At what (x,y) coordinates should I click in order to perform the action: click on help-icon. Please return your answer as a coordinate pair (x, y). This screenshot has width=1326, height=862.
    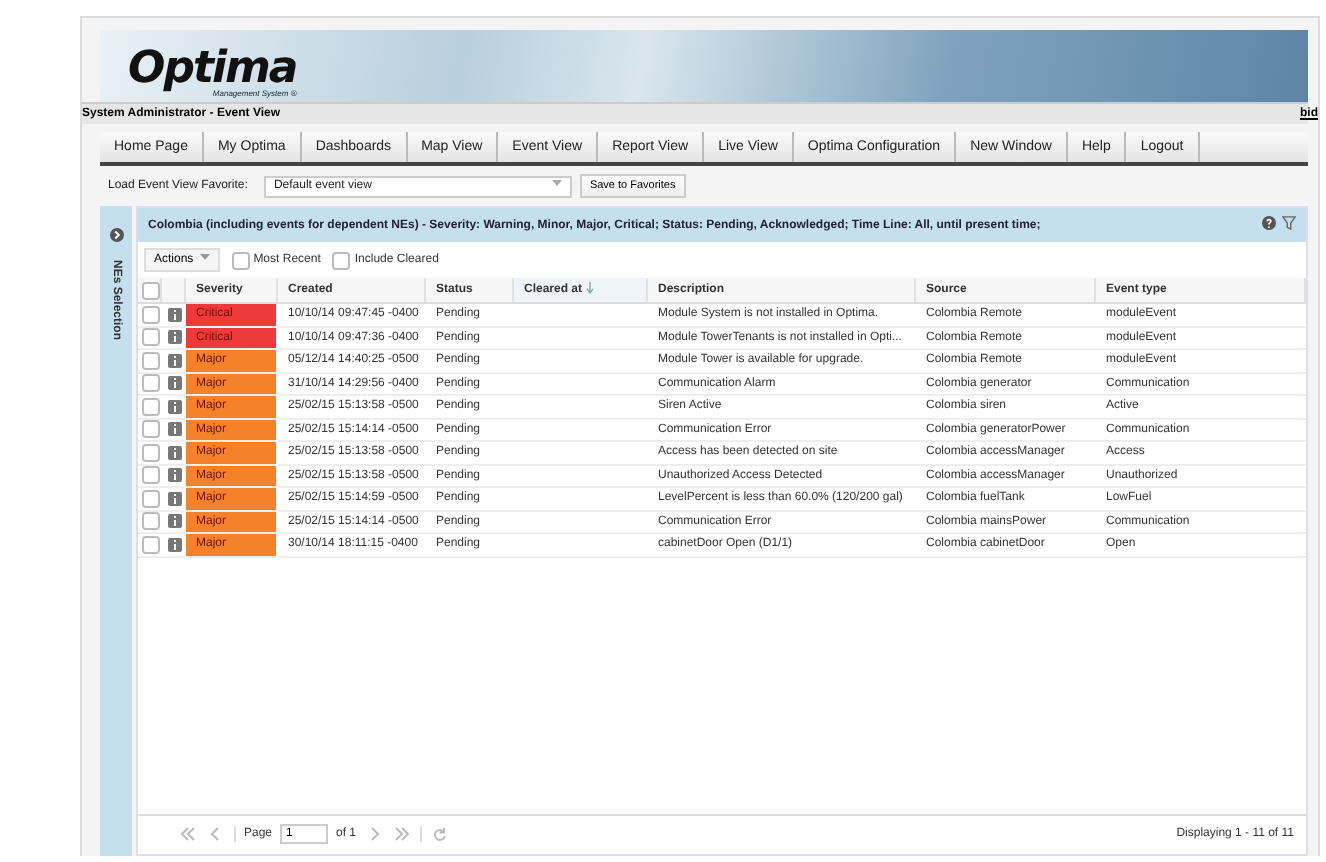
    Looking at the image, I should click on (1269, 225).